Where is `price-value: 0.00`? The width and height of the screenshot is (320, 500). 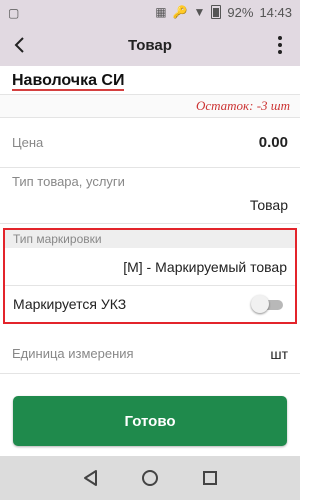
price-value: 0.00 is located at coordinates (273, 142).